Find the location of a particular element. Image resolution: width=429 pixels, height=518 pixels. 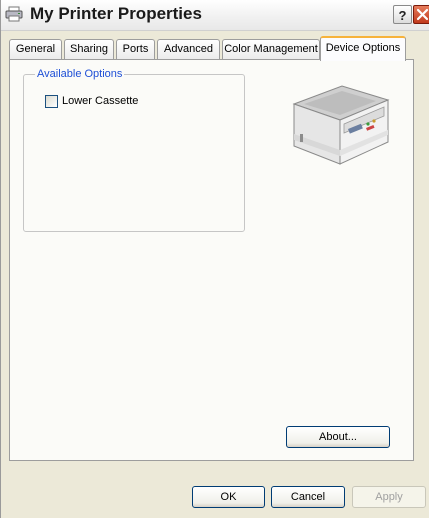

tab-device-options: Device Options is located at coordinates (363, 48).